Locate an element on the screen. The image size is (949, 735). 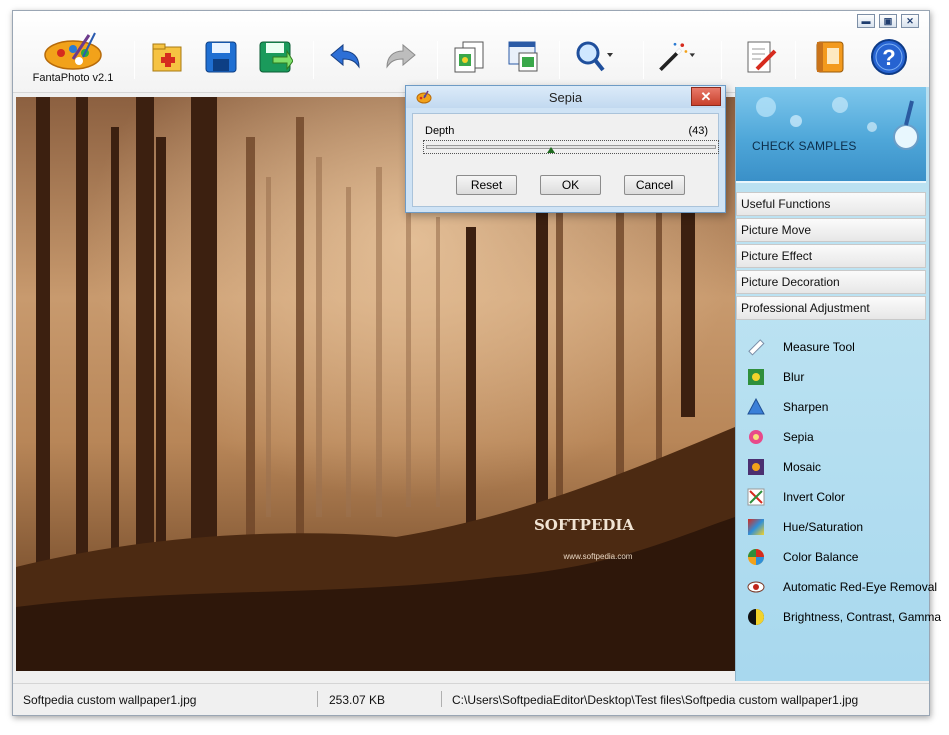
magic-wand-button is located at coordinates (675, 57).